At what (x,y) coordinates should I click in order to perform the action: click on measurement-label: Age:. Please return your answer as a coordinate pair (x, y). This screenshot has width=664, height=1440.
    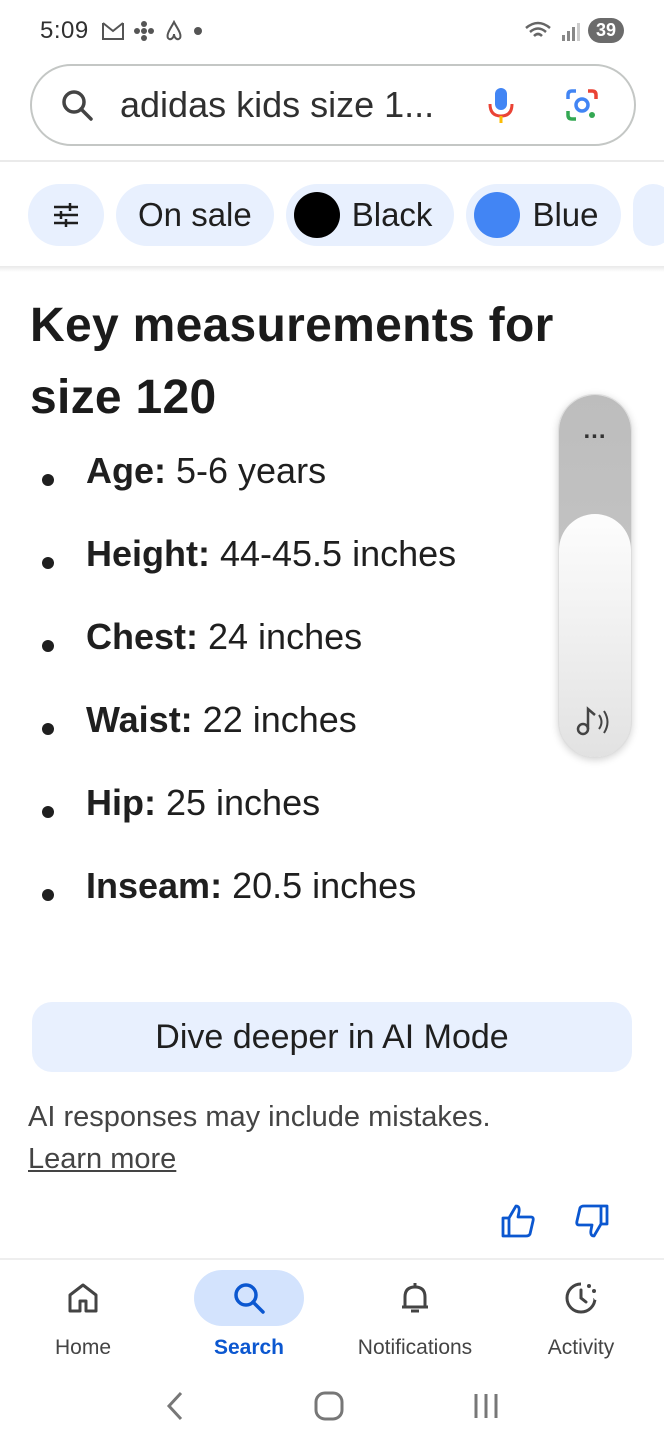
    Looking at the image, I should click on (126, 470).